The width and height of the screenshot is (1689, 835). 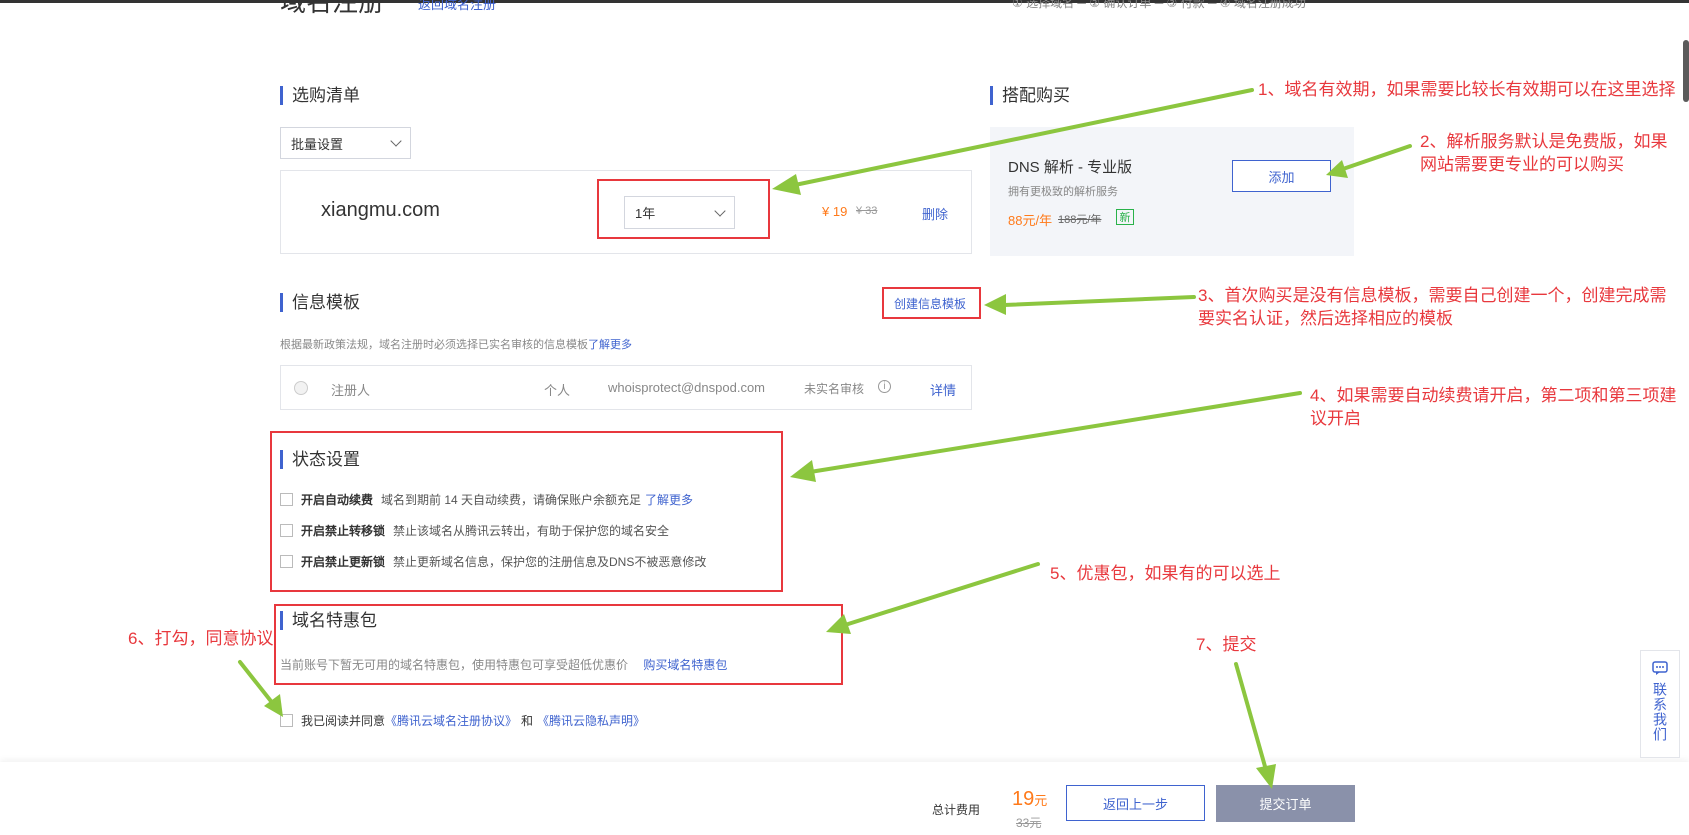 What do you see at coordinates (557, 390) in the screenshot?
I see `template-type: 个人` at bounding box center [557, 390].